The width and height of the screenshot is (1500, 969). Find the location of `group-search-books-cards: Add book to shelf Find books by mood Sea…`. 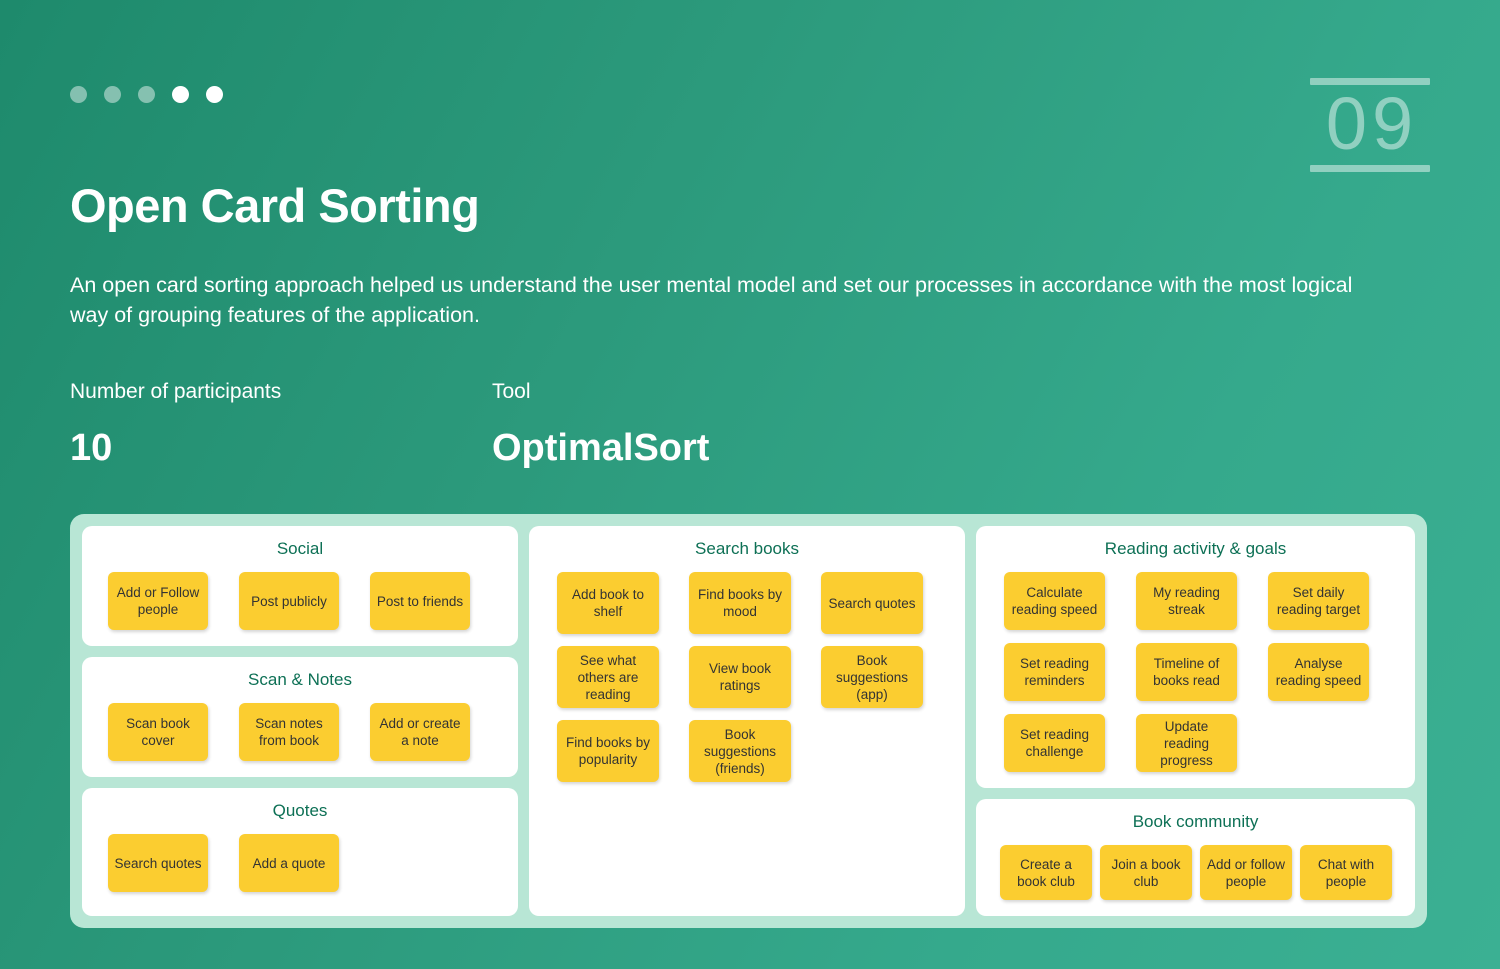

group-search-books-cards: Add book to shelf Find books by mood Sea… is located at coordinates (747, 677).